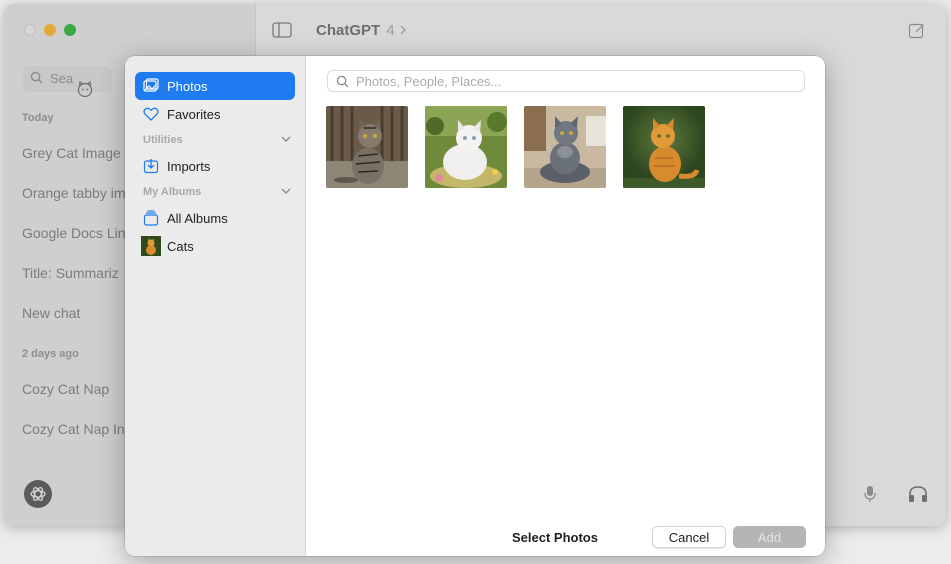  What do you see at coordinates (71, 153) in the screenshot?
I see `chat-item: Grey Cat Image` at bounding box center [71, 153].